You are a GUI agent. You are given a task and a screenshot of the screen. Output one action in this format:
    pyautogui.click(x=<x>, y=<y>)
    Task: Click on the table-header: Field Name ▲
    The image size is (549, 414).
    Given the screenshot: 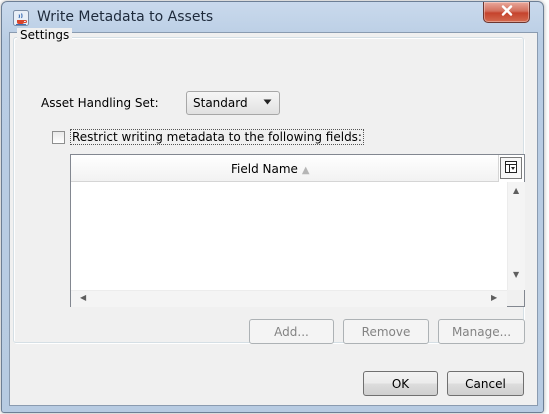 What is the action you would take?
    pyautogui.click(x=285, y=168)
    